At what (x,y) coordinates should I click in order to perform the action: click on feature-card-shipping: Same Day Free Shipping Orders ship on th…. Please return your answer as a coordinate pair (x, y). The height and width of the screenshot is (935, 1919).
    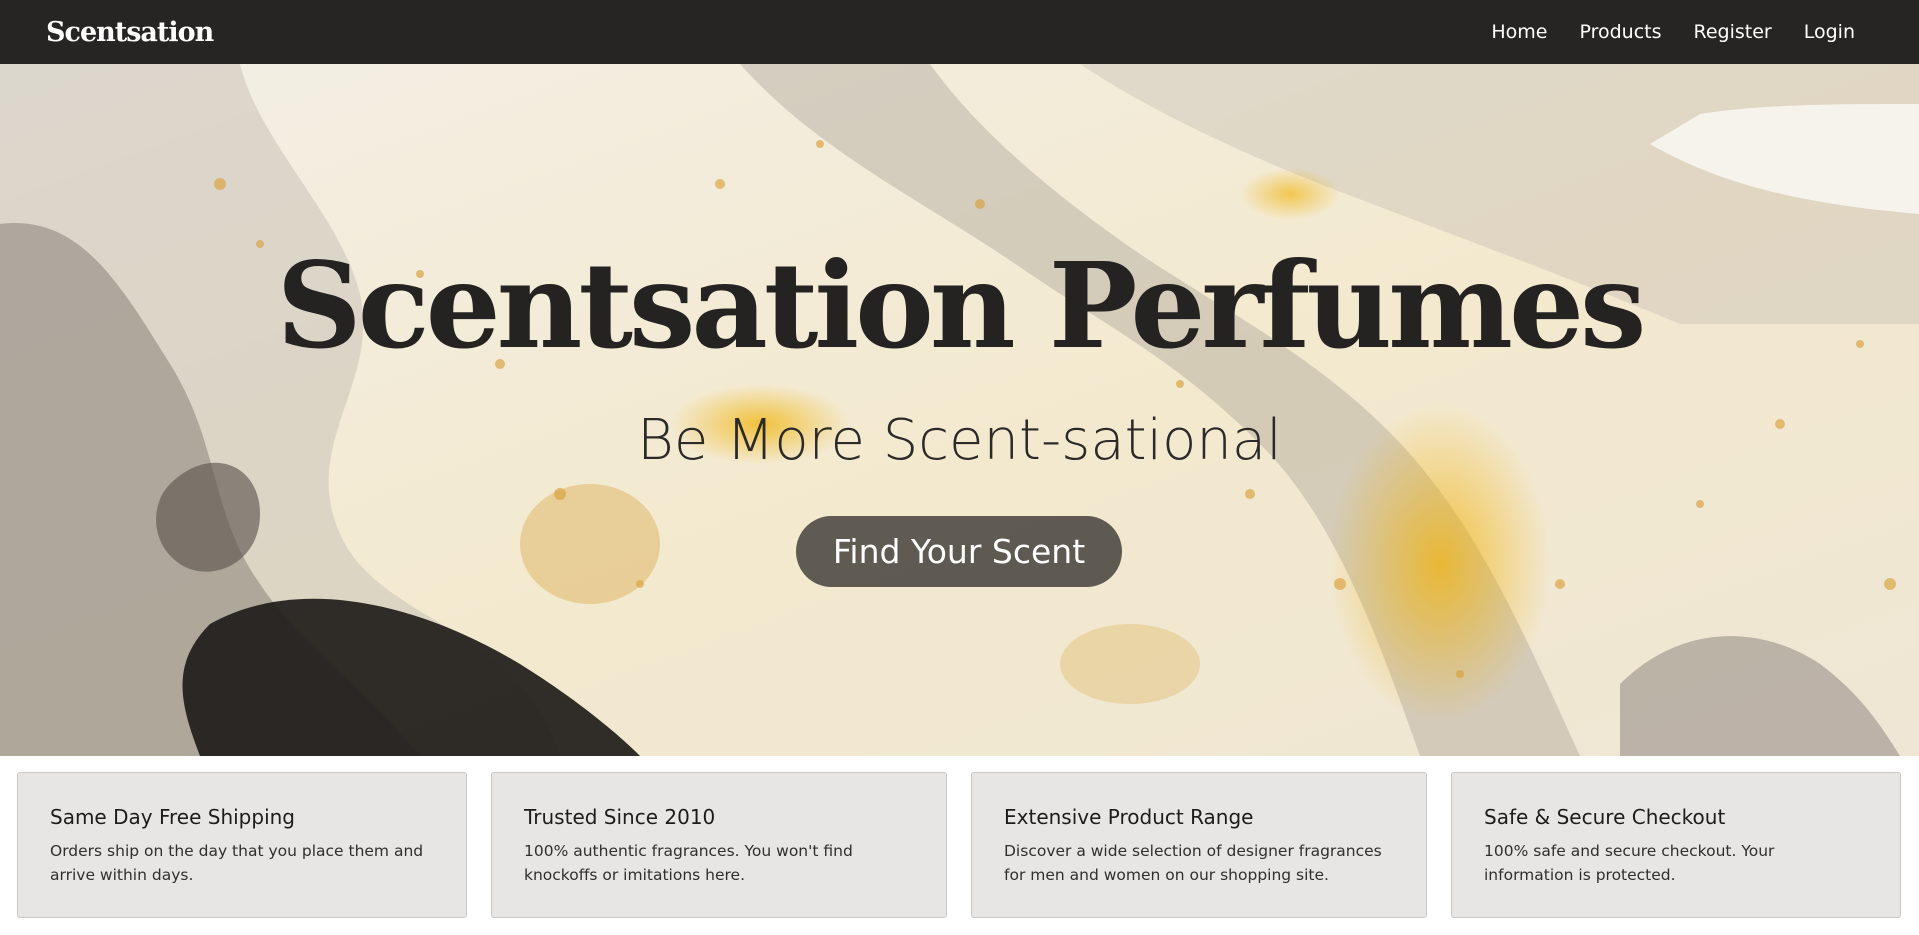
    Looking at the image, I should click on (242, 845).